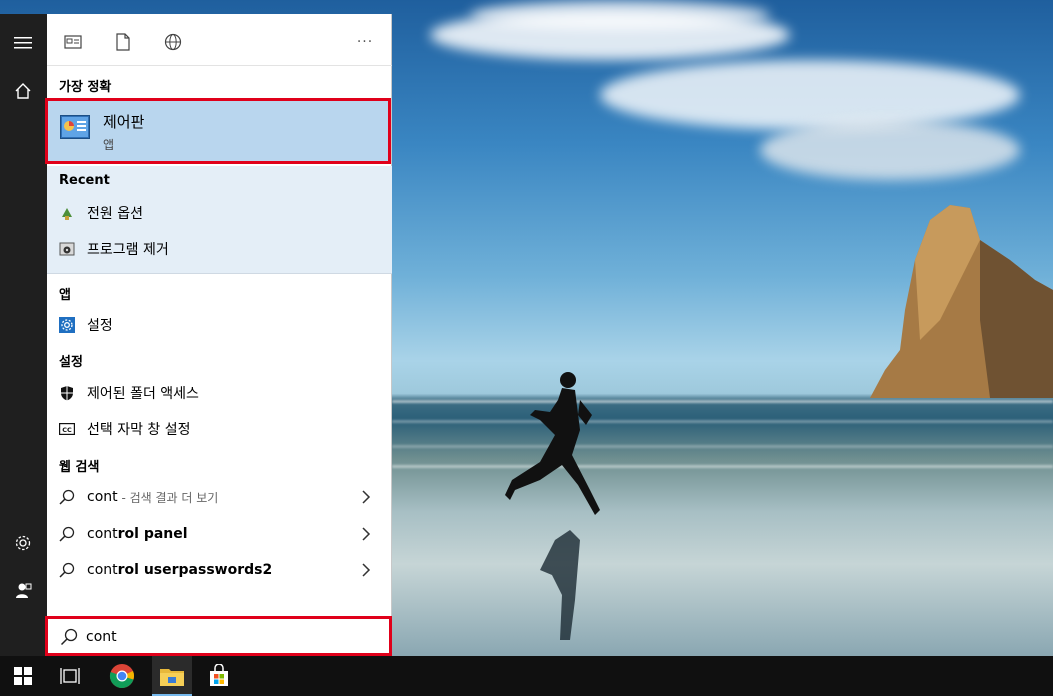 The width and height of the screenshot is (1053, 696). What do you see at coordinates (143, 394) in the screenshot?
I see `setting-item-label: 제어된 폴더 액세스` at bounding box center [143, 394].